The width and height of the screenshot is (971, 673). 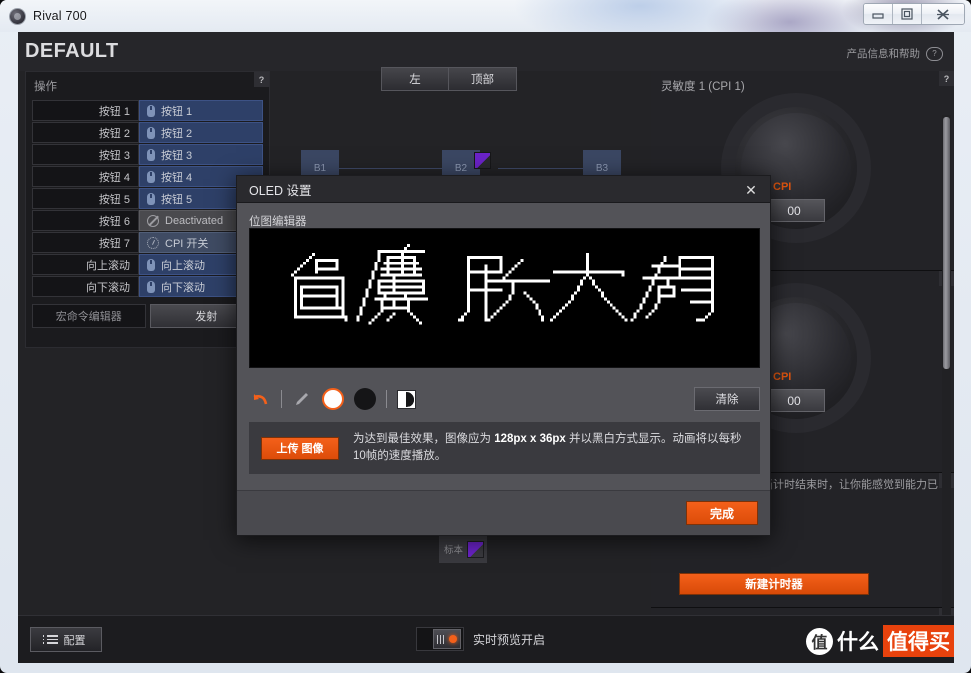 I want to click on binding-label: 按钮 6, so click(x=85, y=220).